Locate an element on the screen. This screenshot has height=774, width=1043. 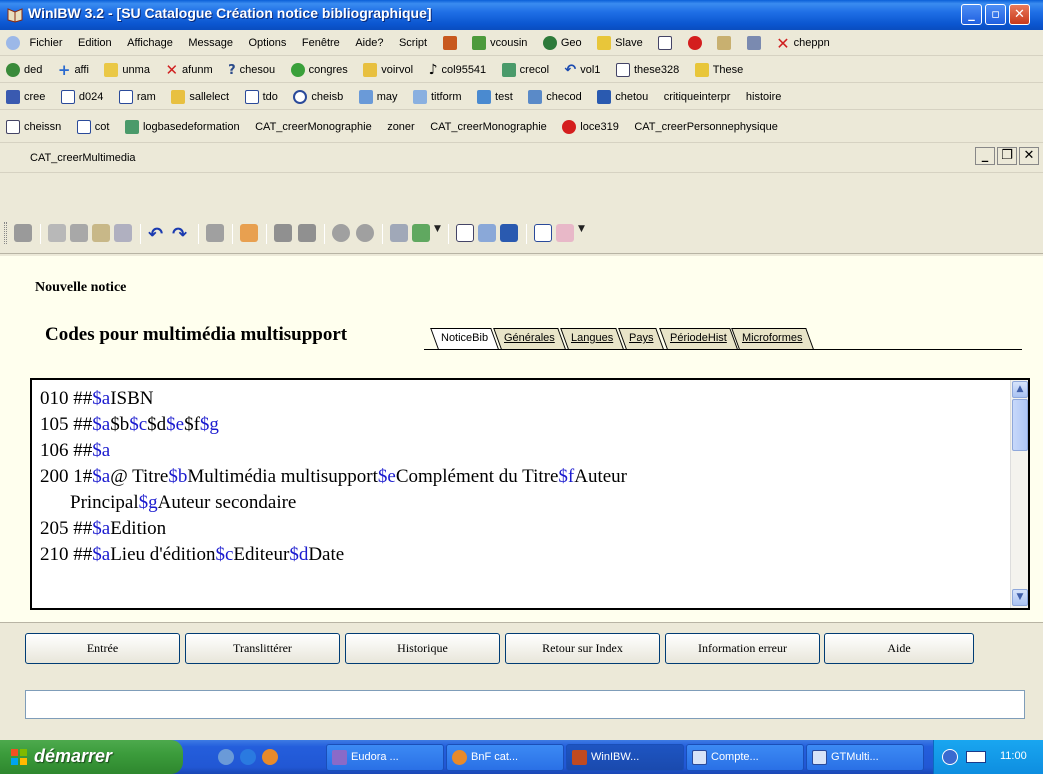
field-205: 205 ##$aEdition is located at coordinates (520, 529).